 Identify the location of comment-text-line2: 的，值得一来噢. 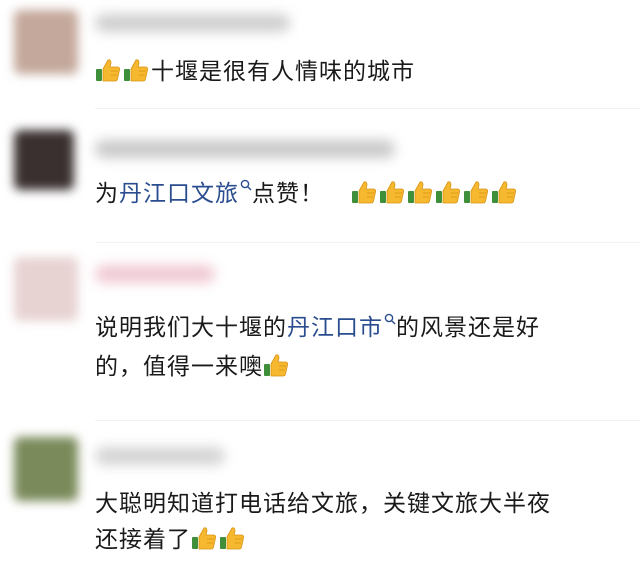
(179, 367).